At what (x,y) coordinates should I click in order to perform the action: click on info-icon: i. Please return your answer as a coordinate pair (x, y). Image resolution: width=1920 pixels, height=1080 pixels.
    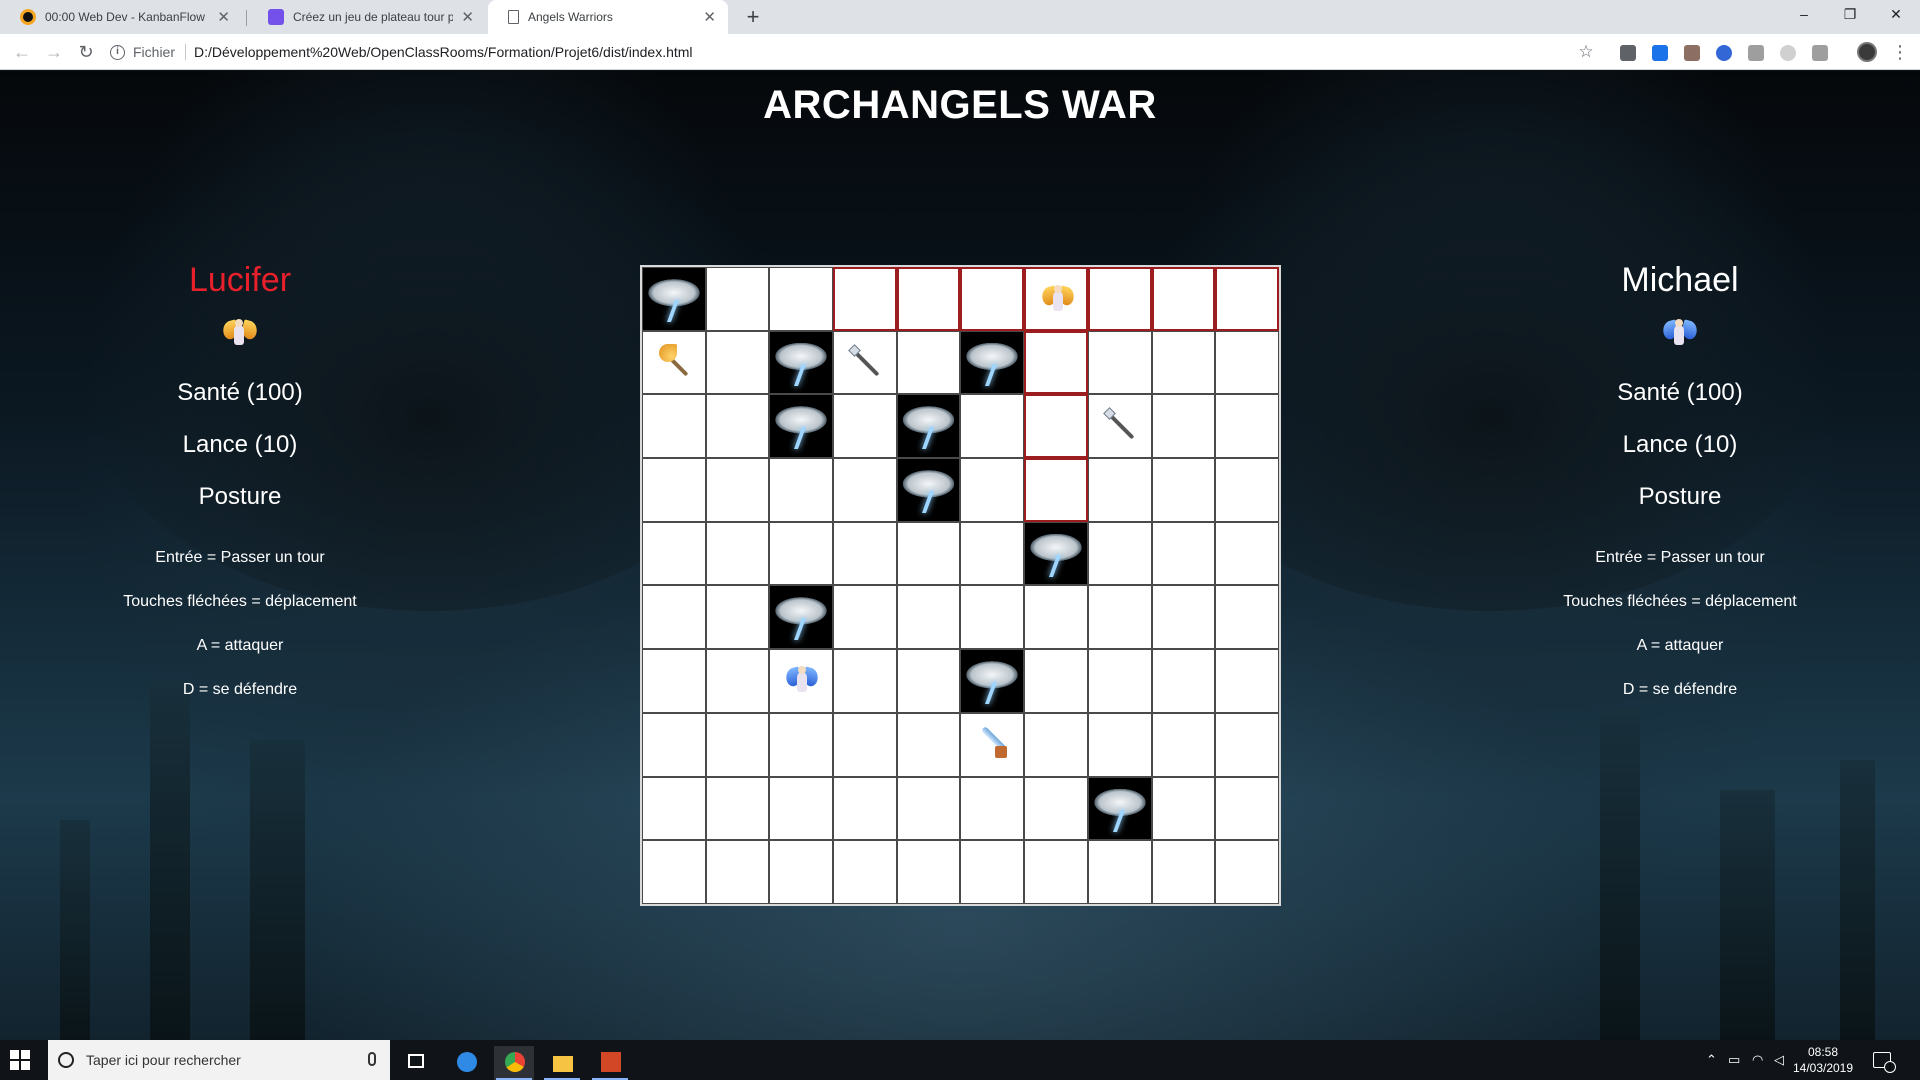
    Looking at the image, I should click on (117, 52).